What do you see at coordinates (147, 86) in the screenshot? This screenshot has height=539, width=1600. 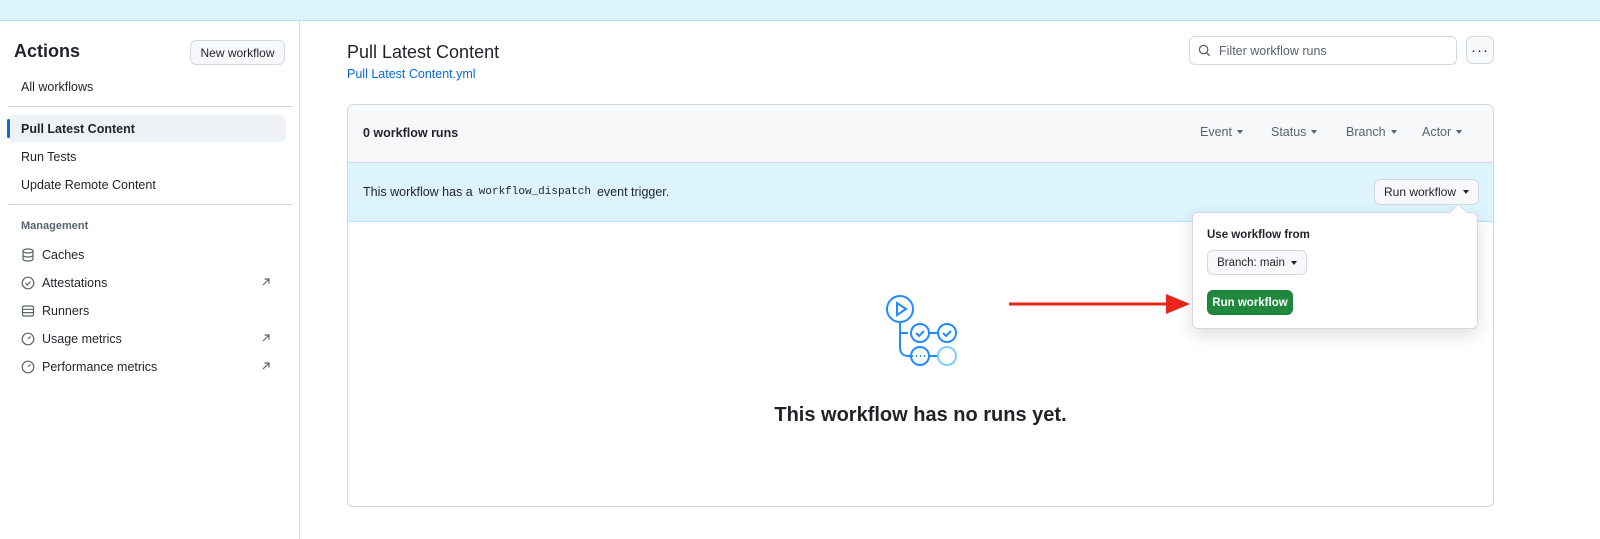 I see `sidebar-item-all-workflows: All workflows` at bounding box center [147, 86].